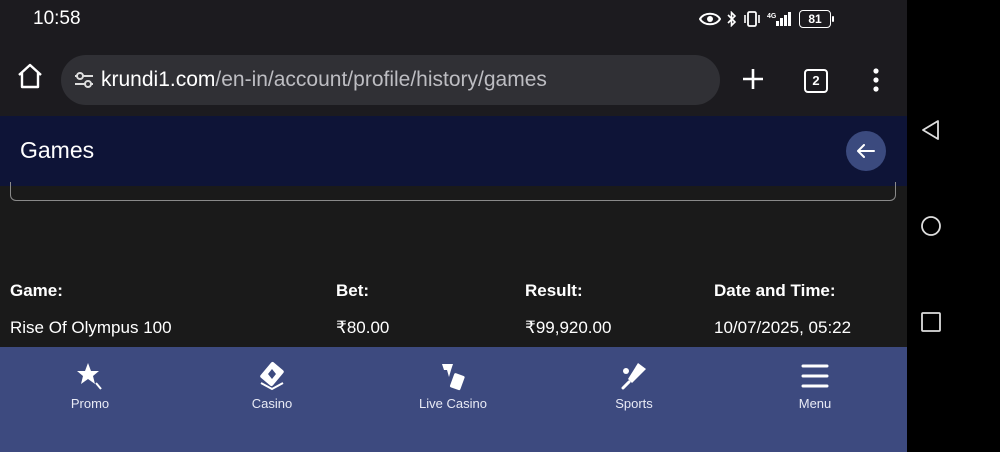 The height and width of the screenshot is (452, 1000). I want to click on star-icon, so click(89, 376).